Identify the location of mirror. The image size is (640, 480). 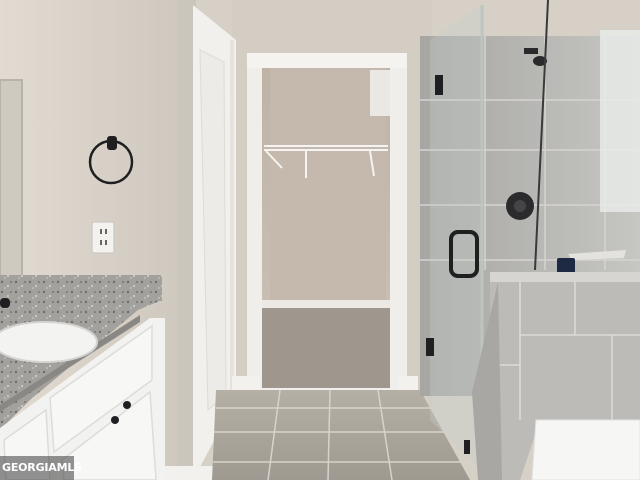
(11, 180).